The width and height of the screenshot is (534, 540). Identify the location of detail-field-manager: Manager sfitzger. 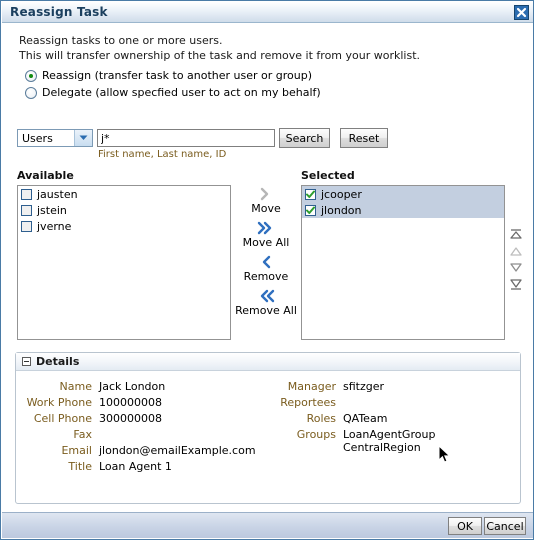
(396, 386).